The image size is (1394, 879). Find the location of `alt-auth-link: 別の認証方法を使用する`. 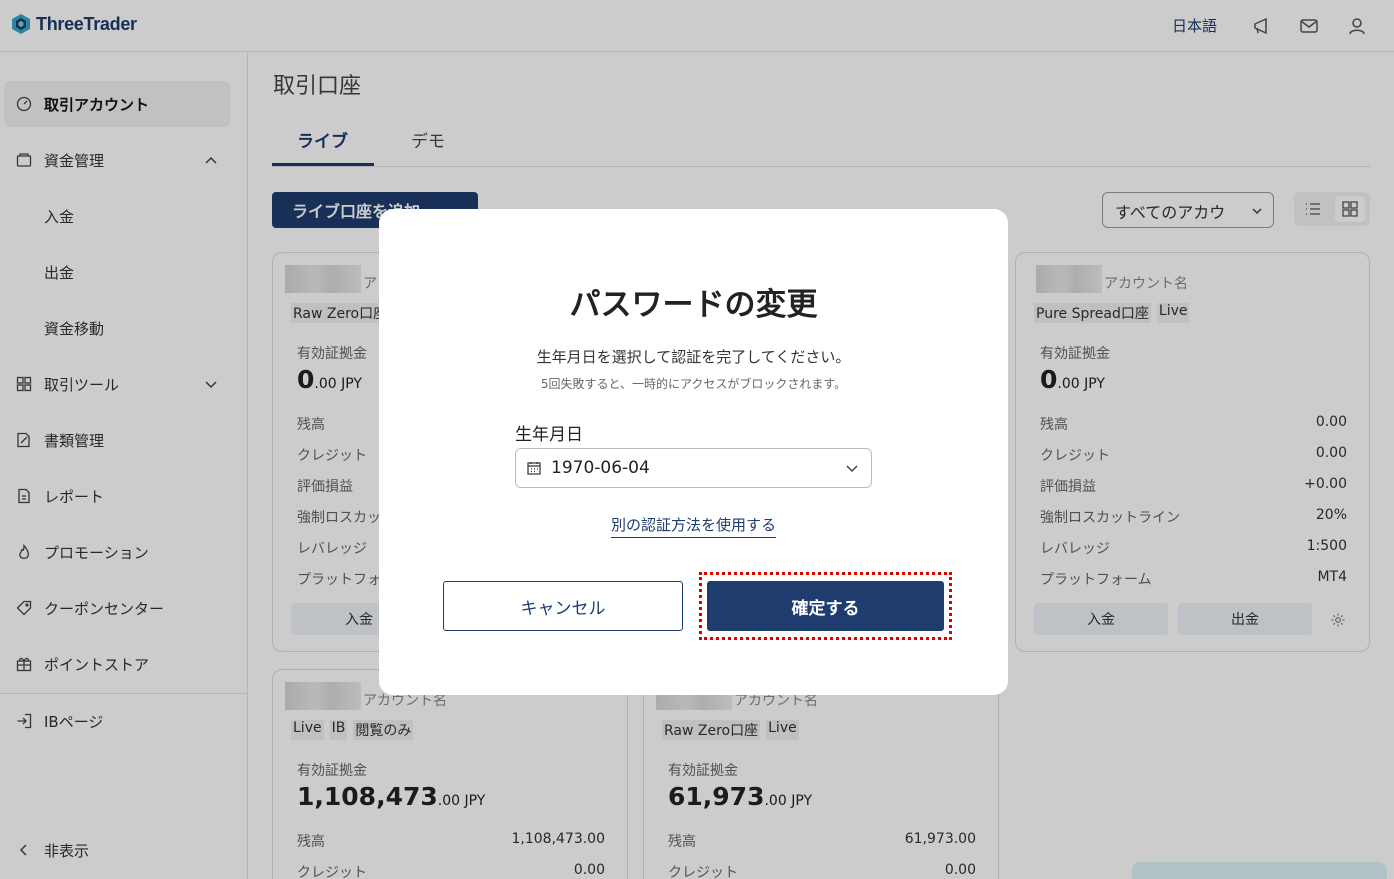

alt-auth-link: 別の認証方法を使用する is located at coordinates (693, 527).